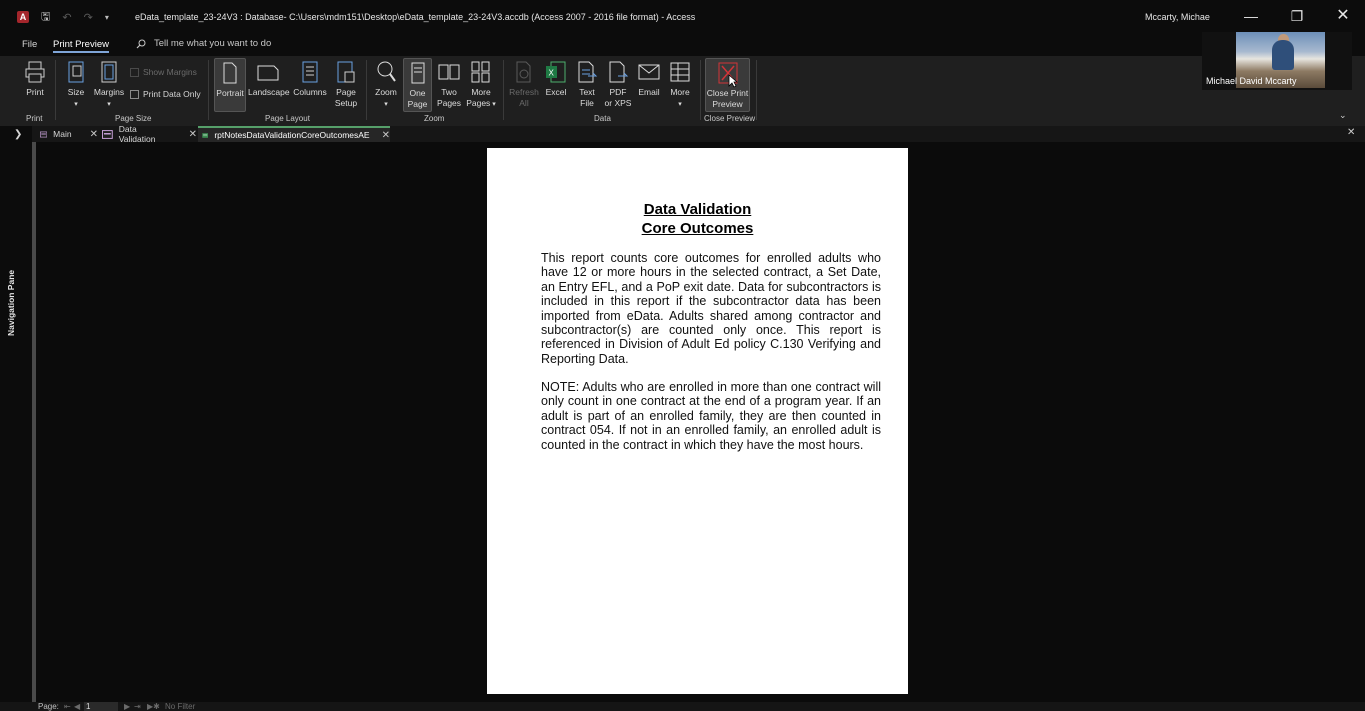 The image size is (1365, 711). What do you see at coordinates (35, 72) in the screenshot?
I see `printer-icon` at bounding box center [35, 72].